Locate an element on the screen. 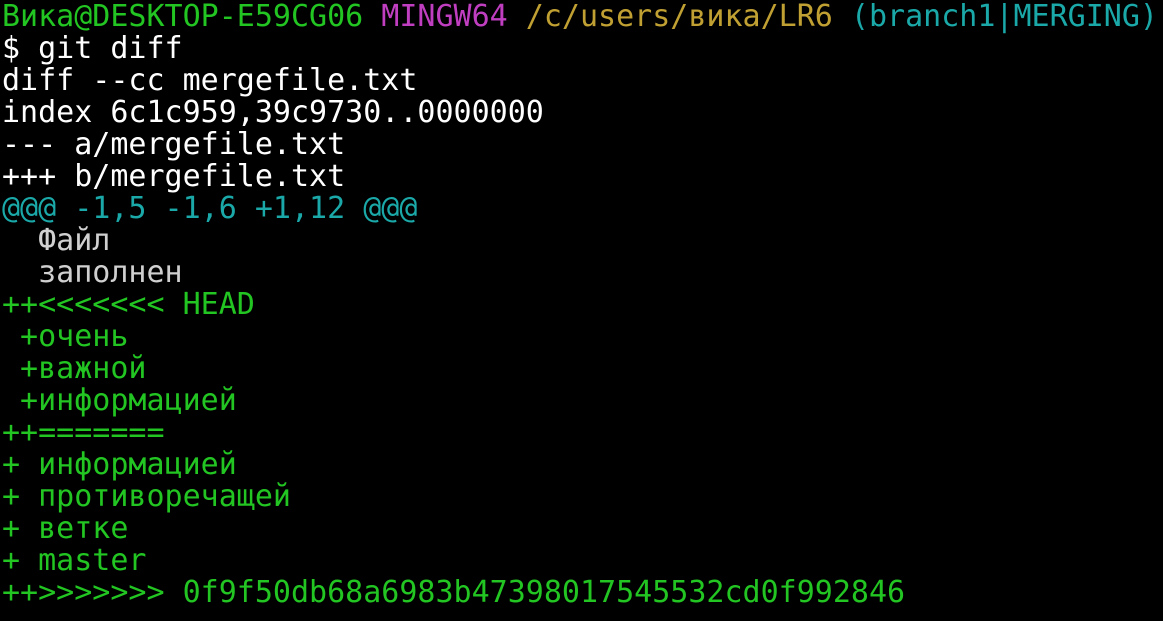 The height and width of the screenshot is (621, 1163). diff-context: заполнен is located at coordinates (92, 272).